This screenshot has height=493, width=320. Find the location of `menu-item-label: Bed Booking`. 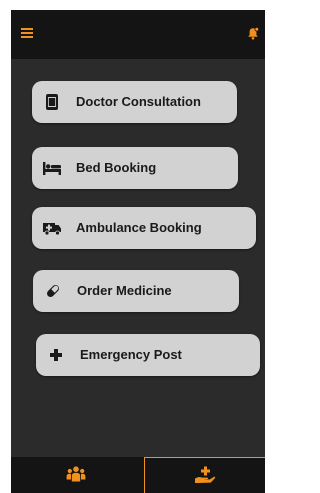

menu-item-label: Bed Booking is located at coordinates (116, 167).